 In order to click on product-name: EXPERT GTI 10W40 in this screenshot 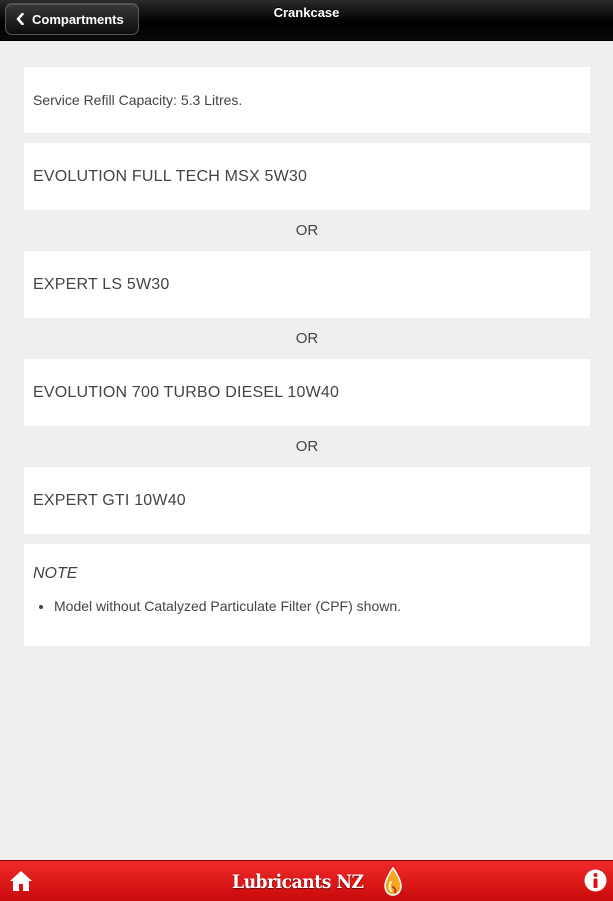, I will do `click(109, 500)`.